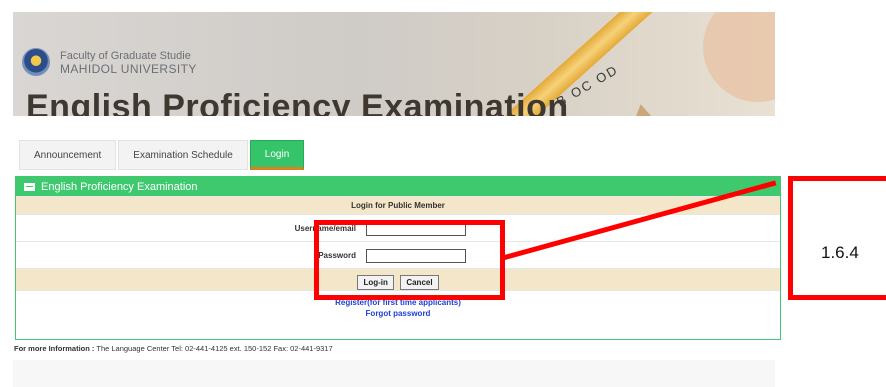 Image resolution: width=886 pixels, height=387 pixels. What do you see at coordinates (68, 155) in the screenshot?
I see `tab-announcement: Announcement` at bounding box center [68, 155].